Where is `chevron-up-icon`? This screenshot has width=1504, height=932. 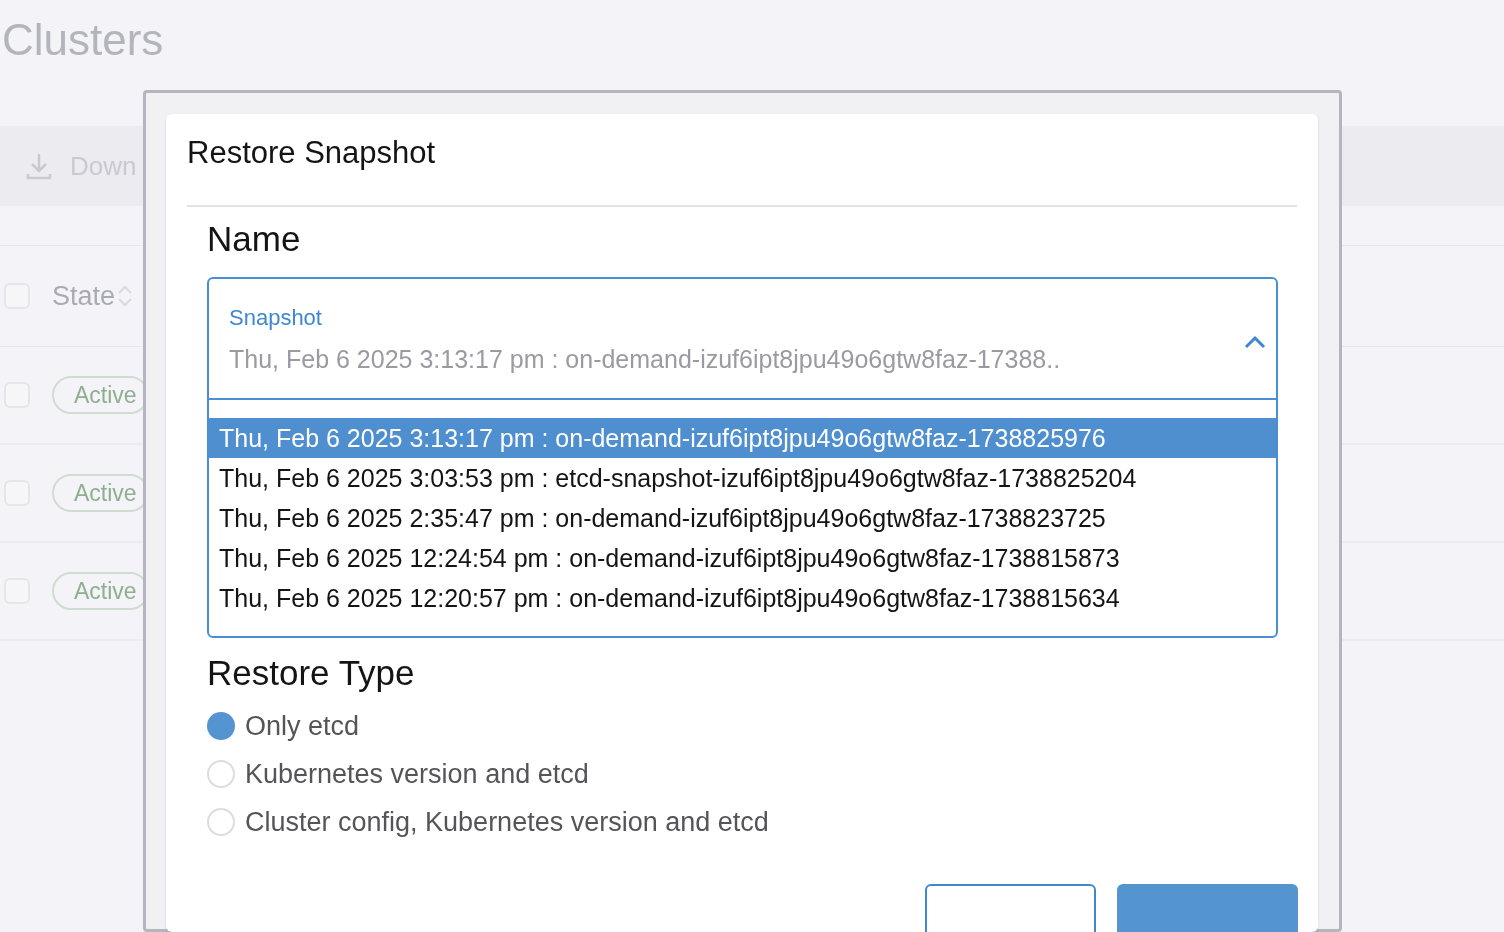 chevron-up-icon is located at coordinates (1255, 342).